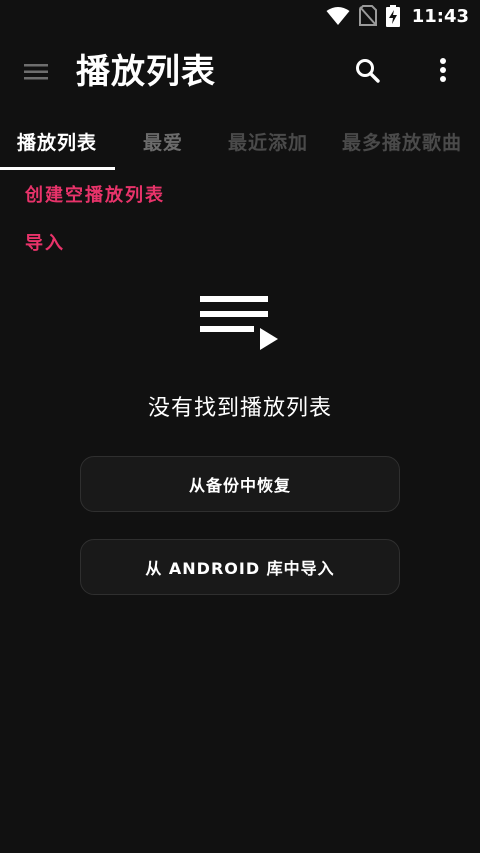  I want to click on search-icon, so click(368, 71).